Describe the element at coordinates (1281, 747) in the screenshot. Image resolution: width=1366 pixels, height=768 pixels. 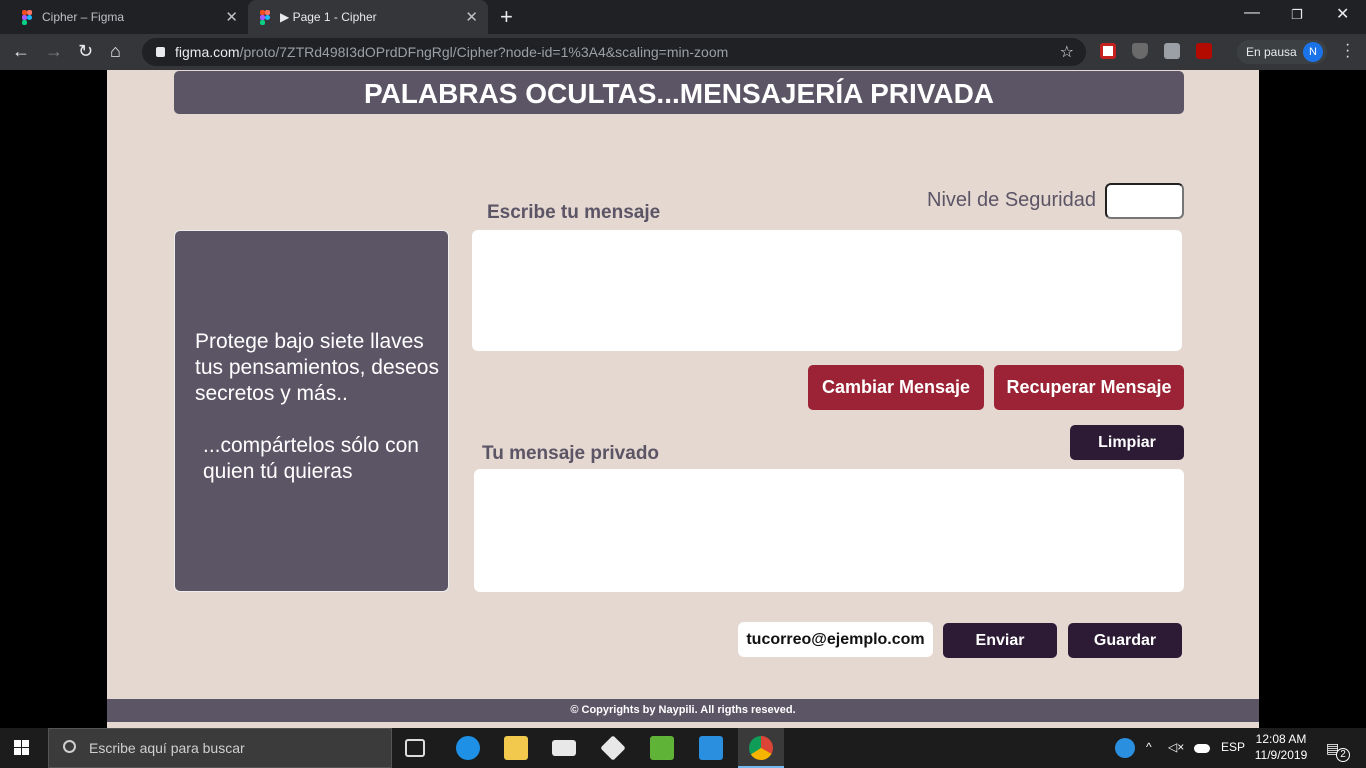
I see `clock: 12:08 AM 11/9/2019` at that location.